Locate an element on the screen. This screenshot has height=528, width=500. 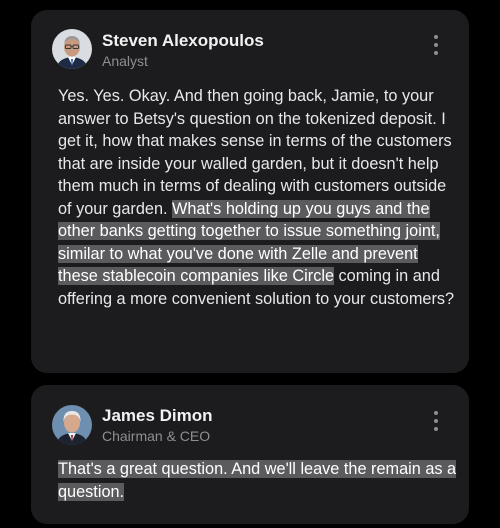
speaker-role: Analyst is located at coordinates (125, 61).